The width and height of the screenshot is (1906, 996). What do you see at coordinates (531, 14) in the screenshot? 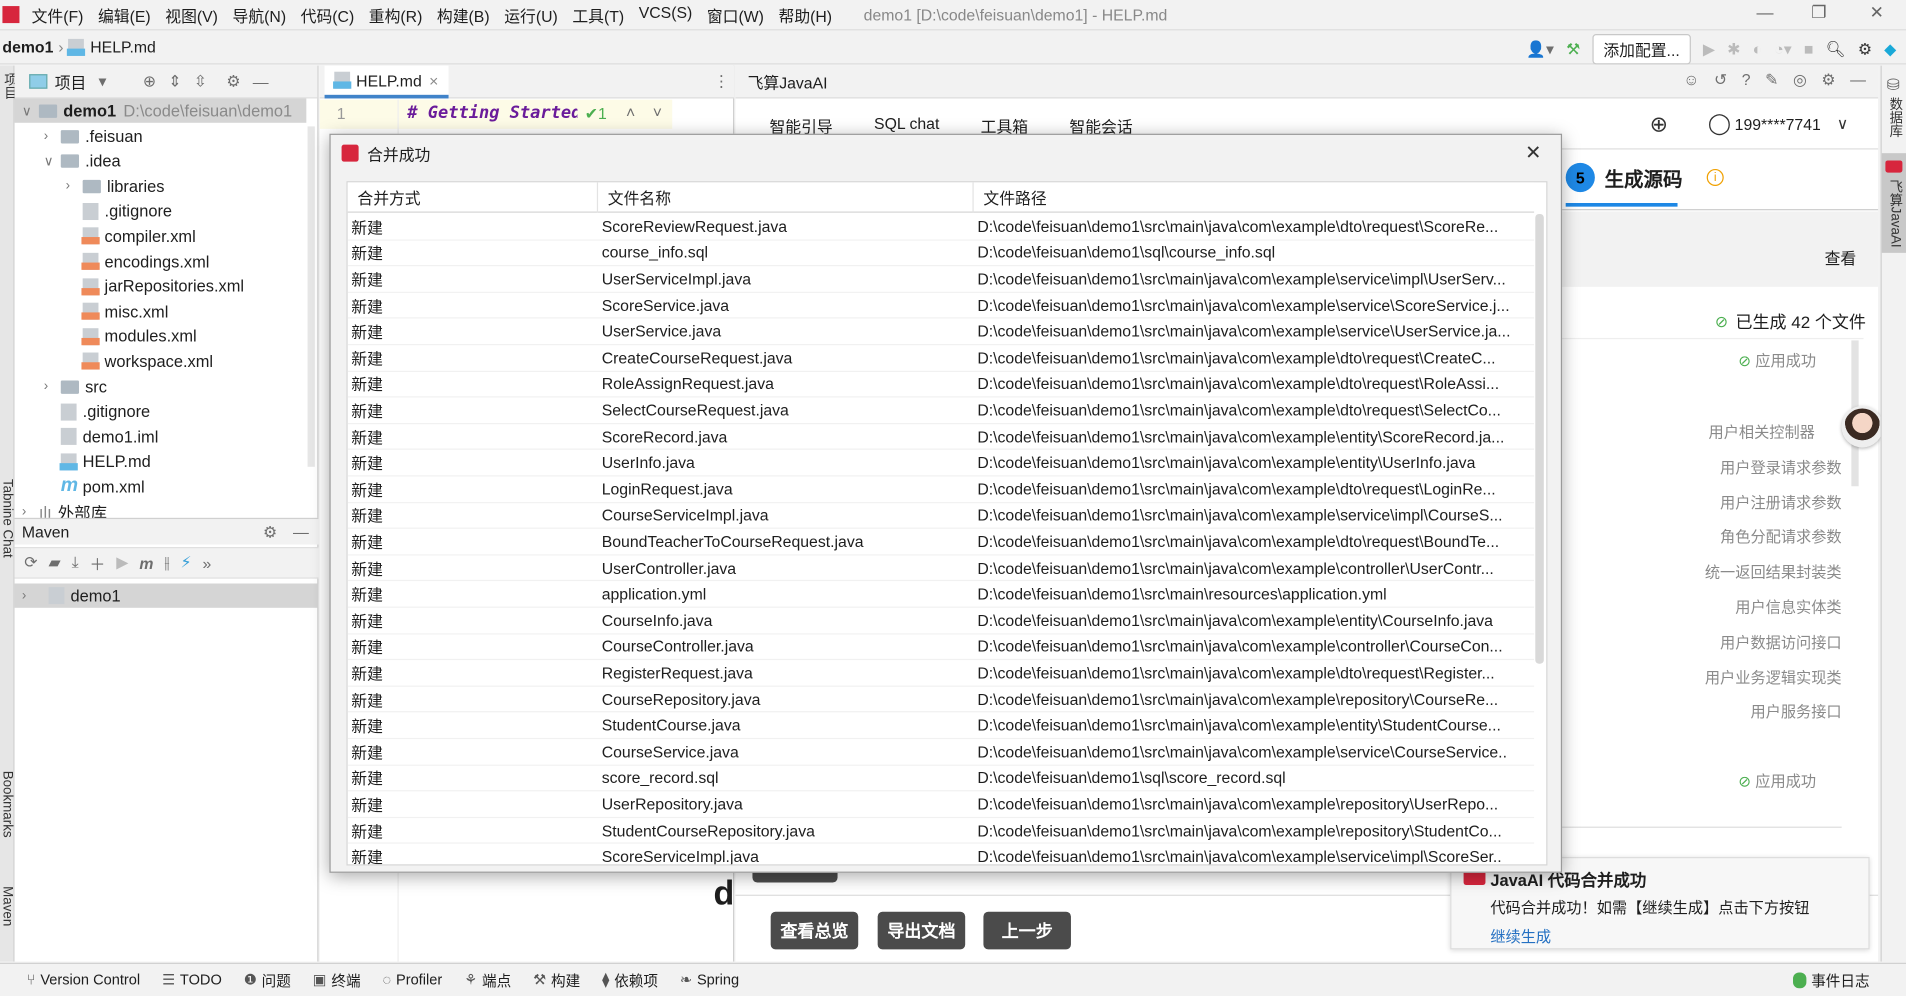
I see `menu-item: 运行(U)` at bounding box center [531, 14].